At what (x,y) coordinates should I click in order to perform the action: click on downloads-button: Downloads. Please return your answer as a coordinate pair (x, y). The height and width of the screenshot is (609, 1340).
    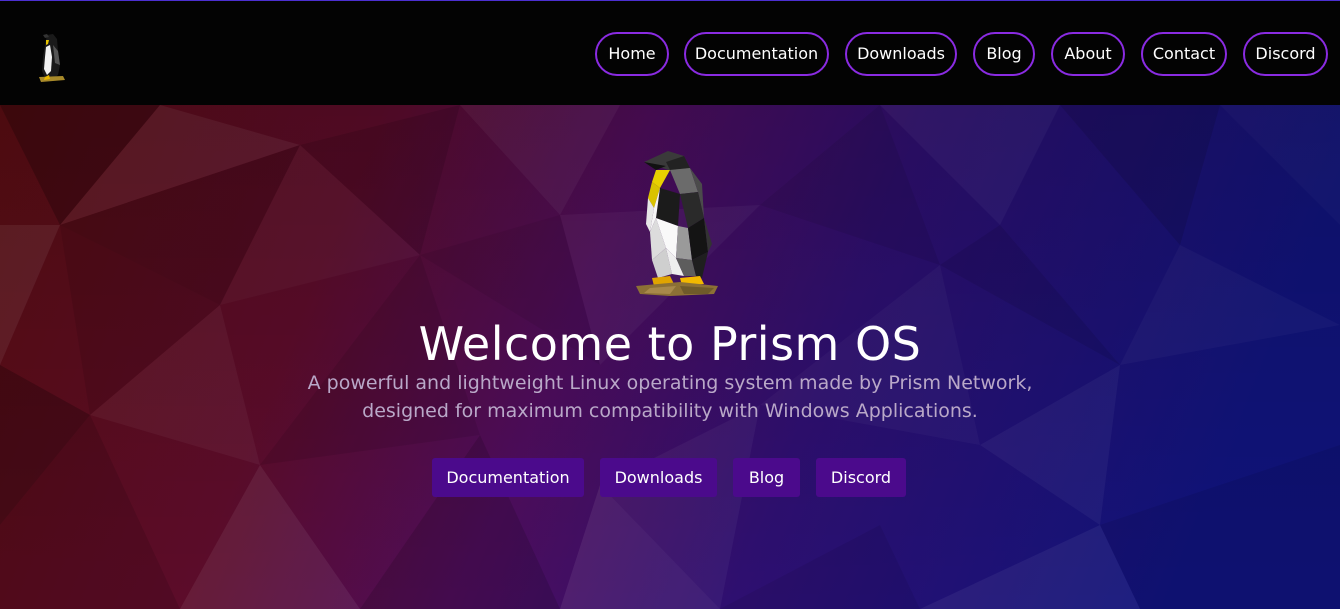
    Looking at the image, I should click on (658, 477).